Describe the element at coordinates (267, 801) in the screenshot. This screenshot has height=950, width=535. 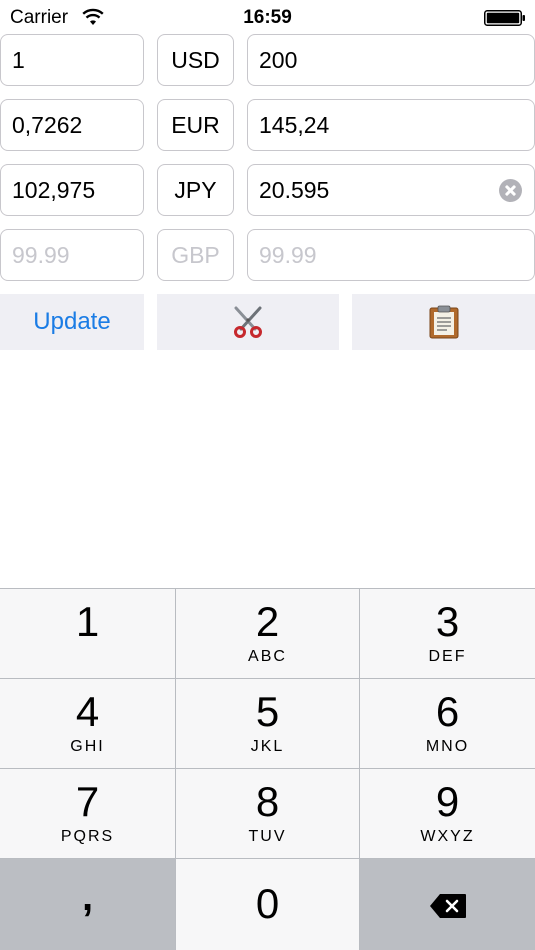
I see `key-8-digit: 8` at that location.